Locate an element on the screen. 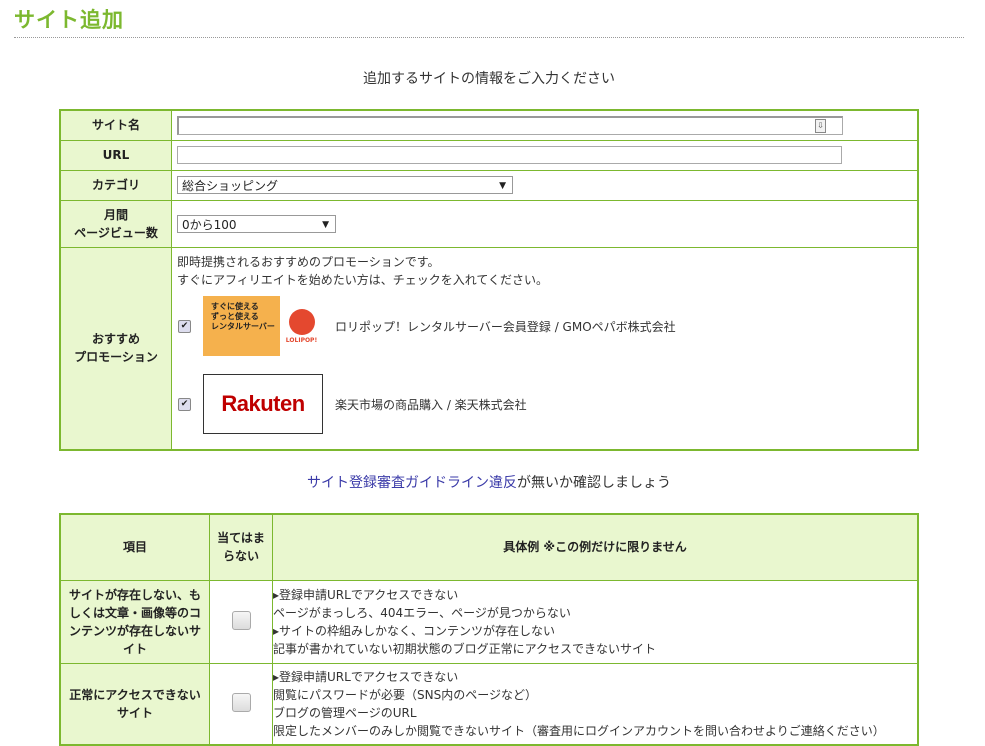 The height and width of the screenshot is (746, 985). lolipop-logo: LOLIPOP! is located at coordinates (301, 326).